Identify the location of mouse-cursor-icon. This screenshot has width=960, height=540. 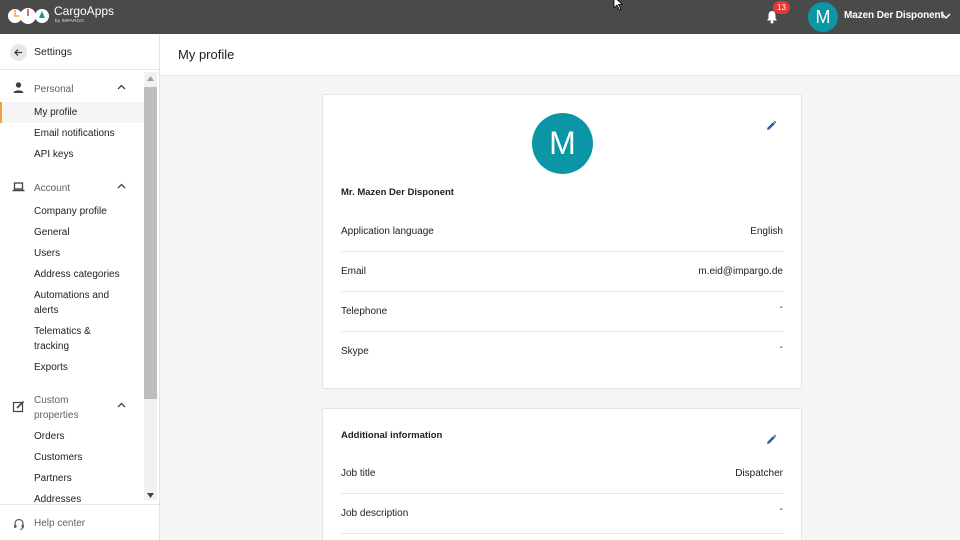
(618, 5).